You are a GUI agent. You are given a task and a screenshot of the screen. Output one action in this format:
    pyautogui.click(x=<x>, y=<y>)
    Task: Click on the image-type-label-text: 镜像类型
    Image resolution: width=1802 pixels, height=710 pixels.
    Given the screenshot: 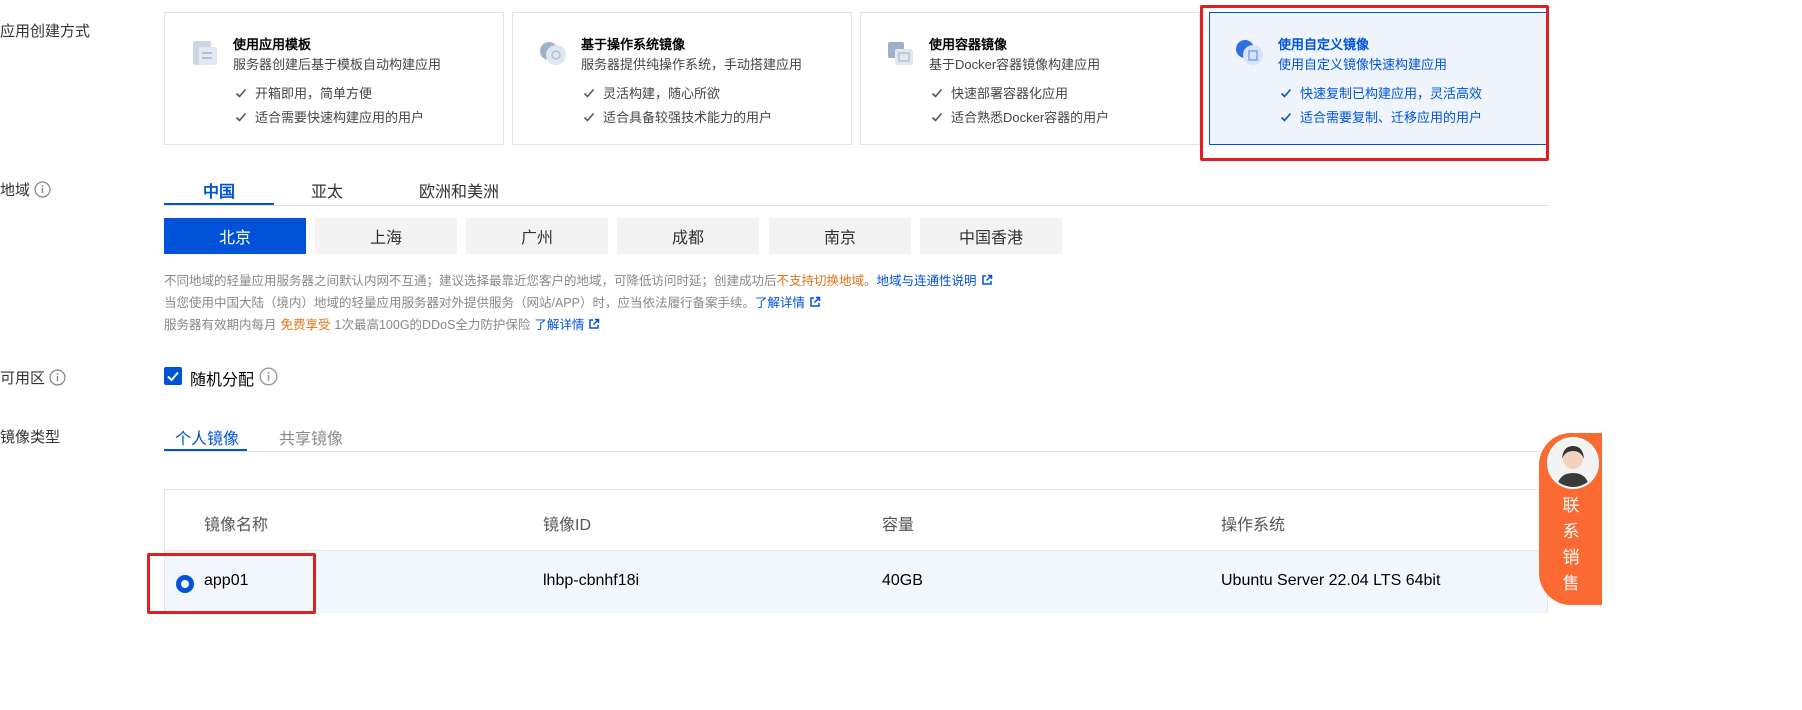 What is the action you would take?
    pyautogui.click(x=30, y=437)
    